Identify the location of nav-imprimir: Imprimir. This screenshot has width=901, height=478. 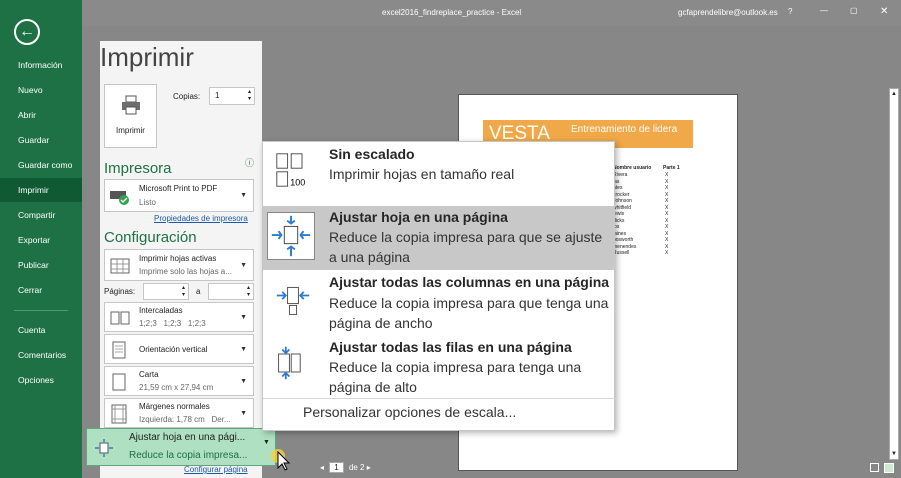
(41, 190).